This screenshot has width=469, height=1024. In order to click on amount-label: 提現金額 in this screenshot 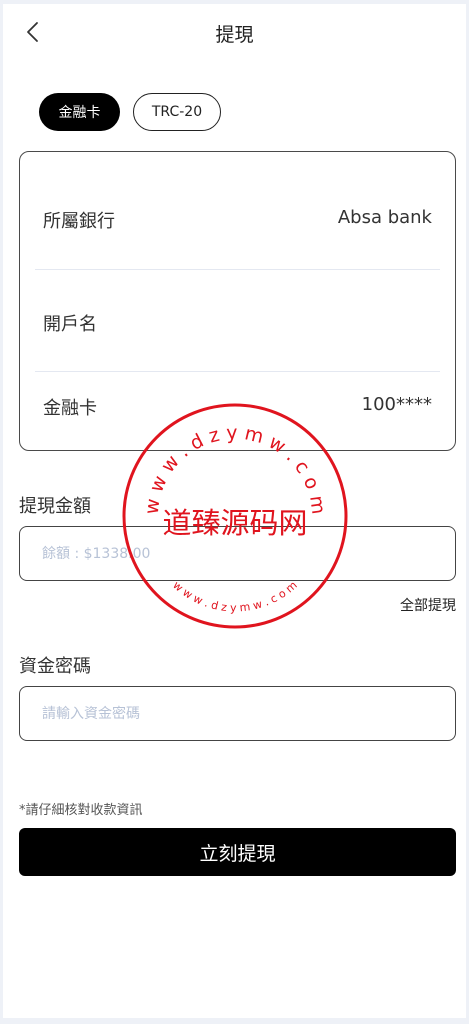, I will do `click(55, 506)`.